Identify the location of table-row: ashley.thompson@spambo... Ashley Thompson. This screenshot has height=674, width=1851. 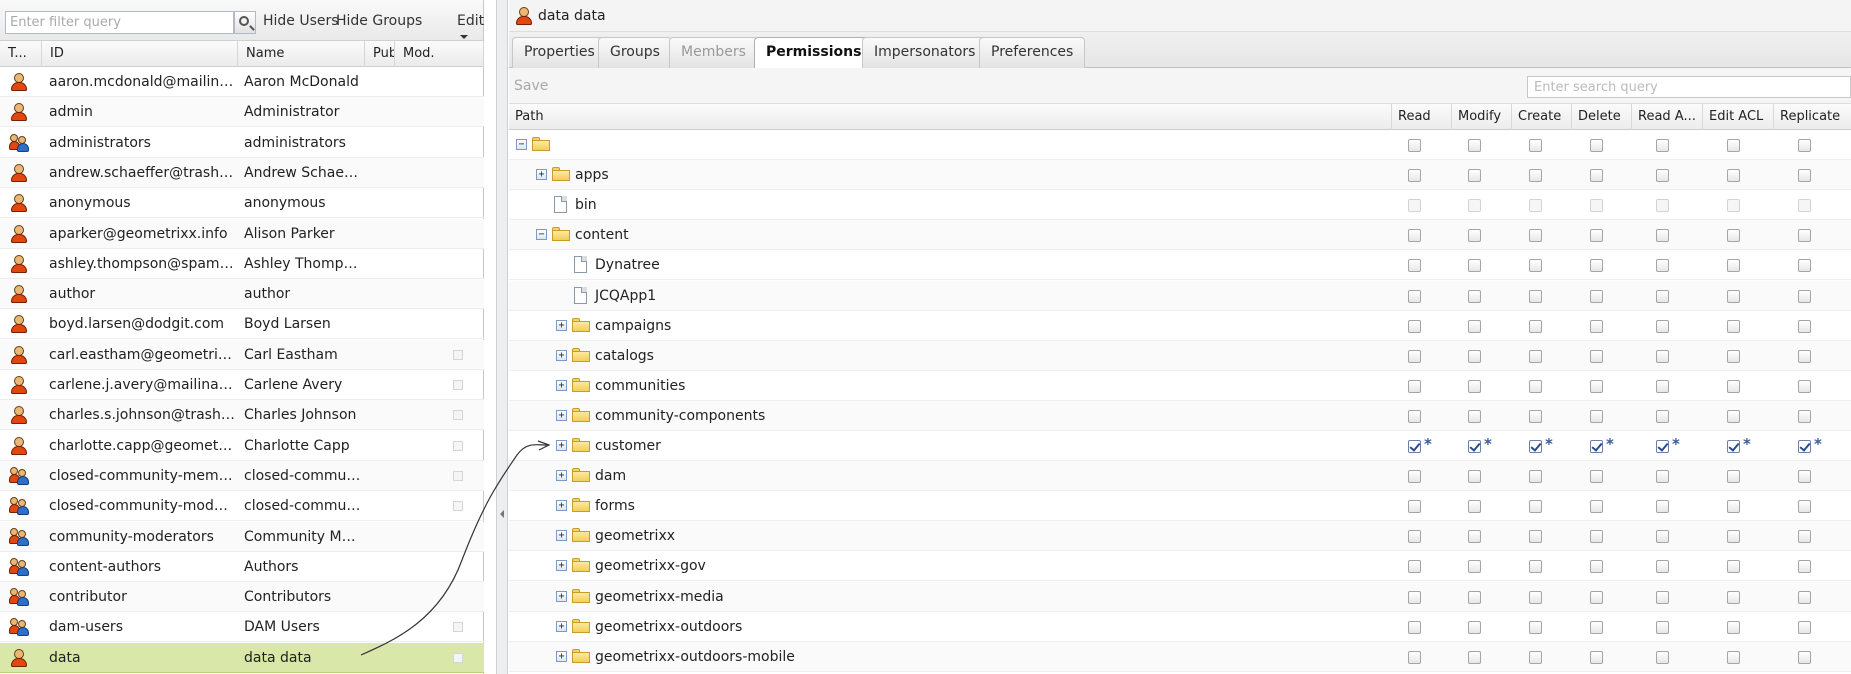
(242, 264).